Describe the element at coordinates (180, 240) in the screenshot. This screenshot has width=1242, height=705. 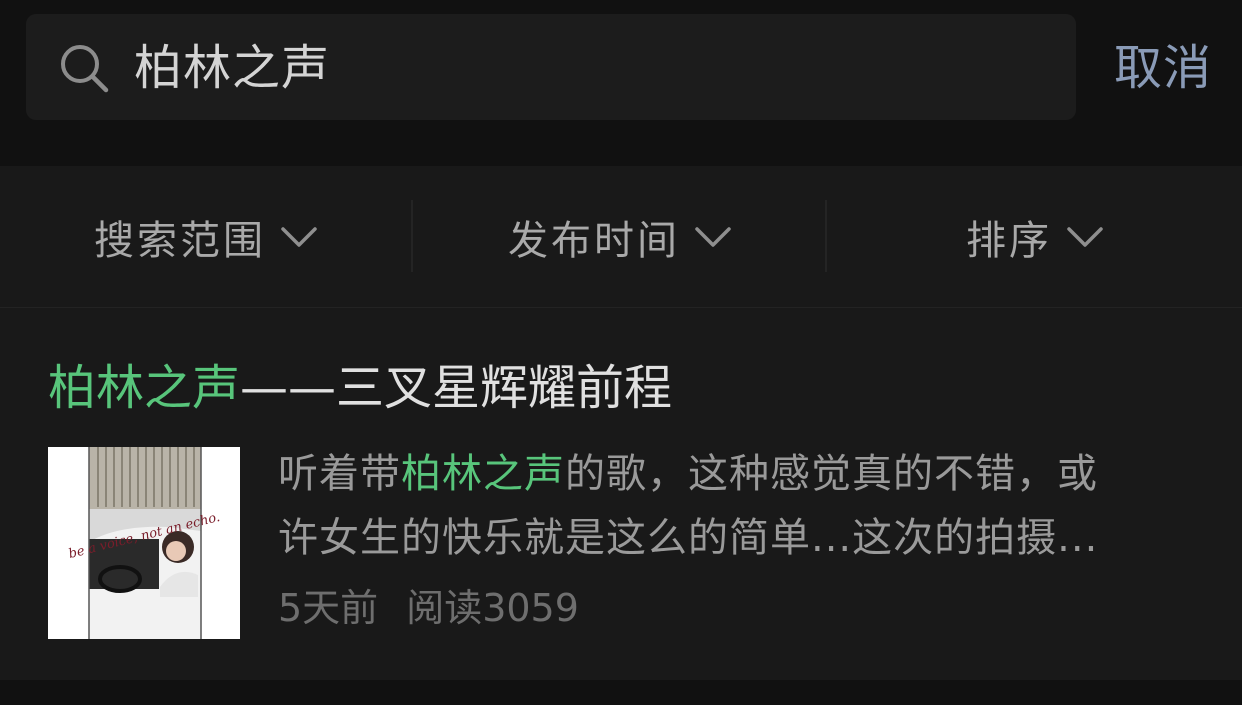
I see `filter-label: 搜索范围` at that location.